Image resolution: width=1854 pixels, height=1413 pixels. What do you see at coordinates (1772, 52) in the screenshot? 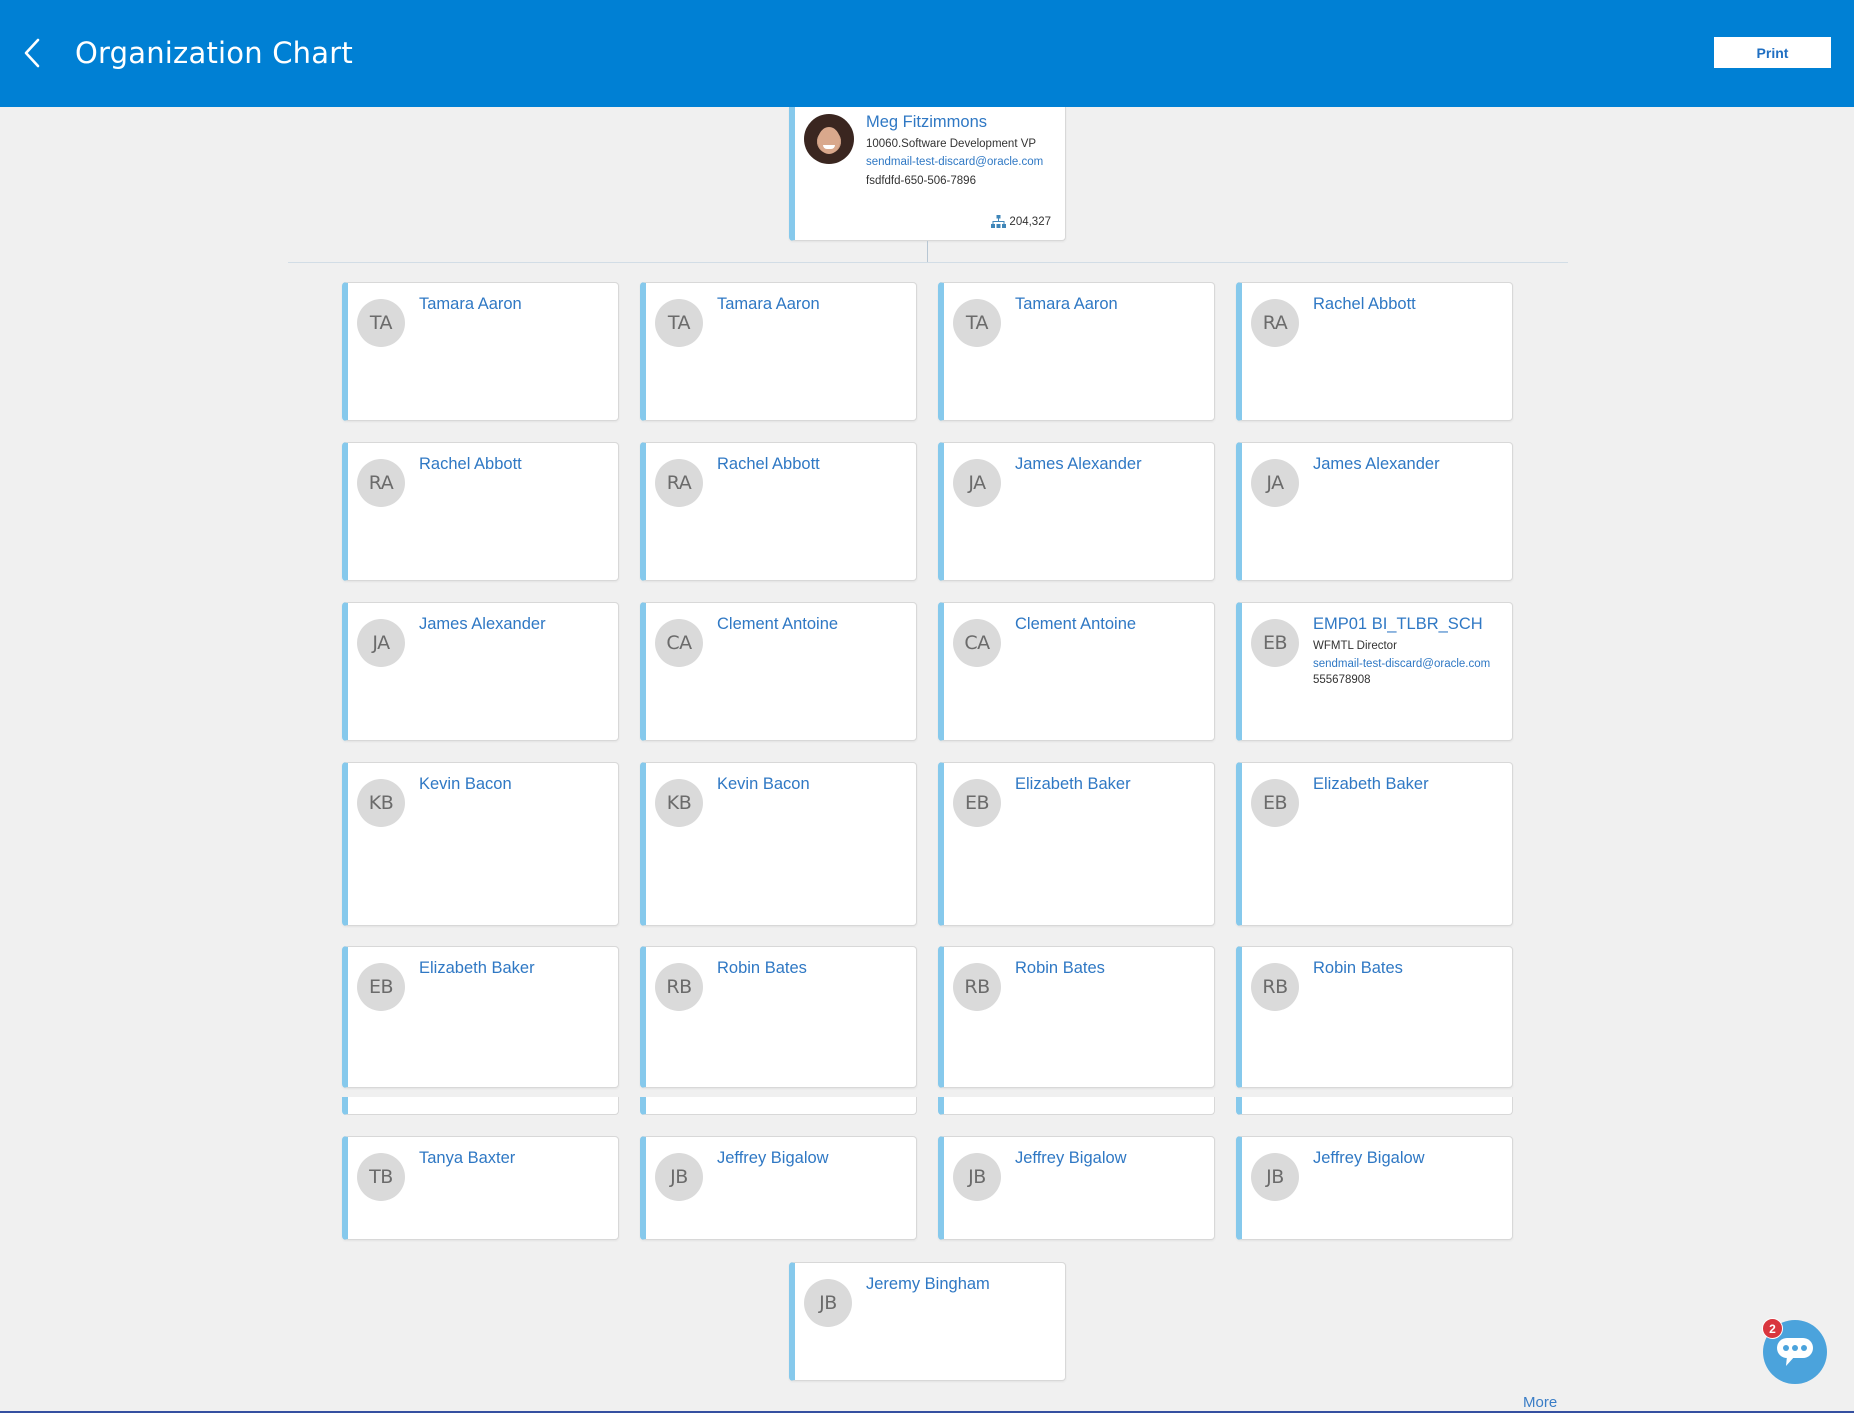
I see `print-button: Print` at bounding box center [1772, 52].